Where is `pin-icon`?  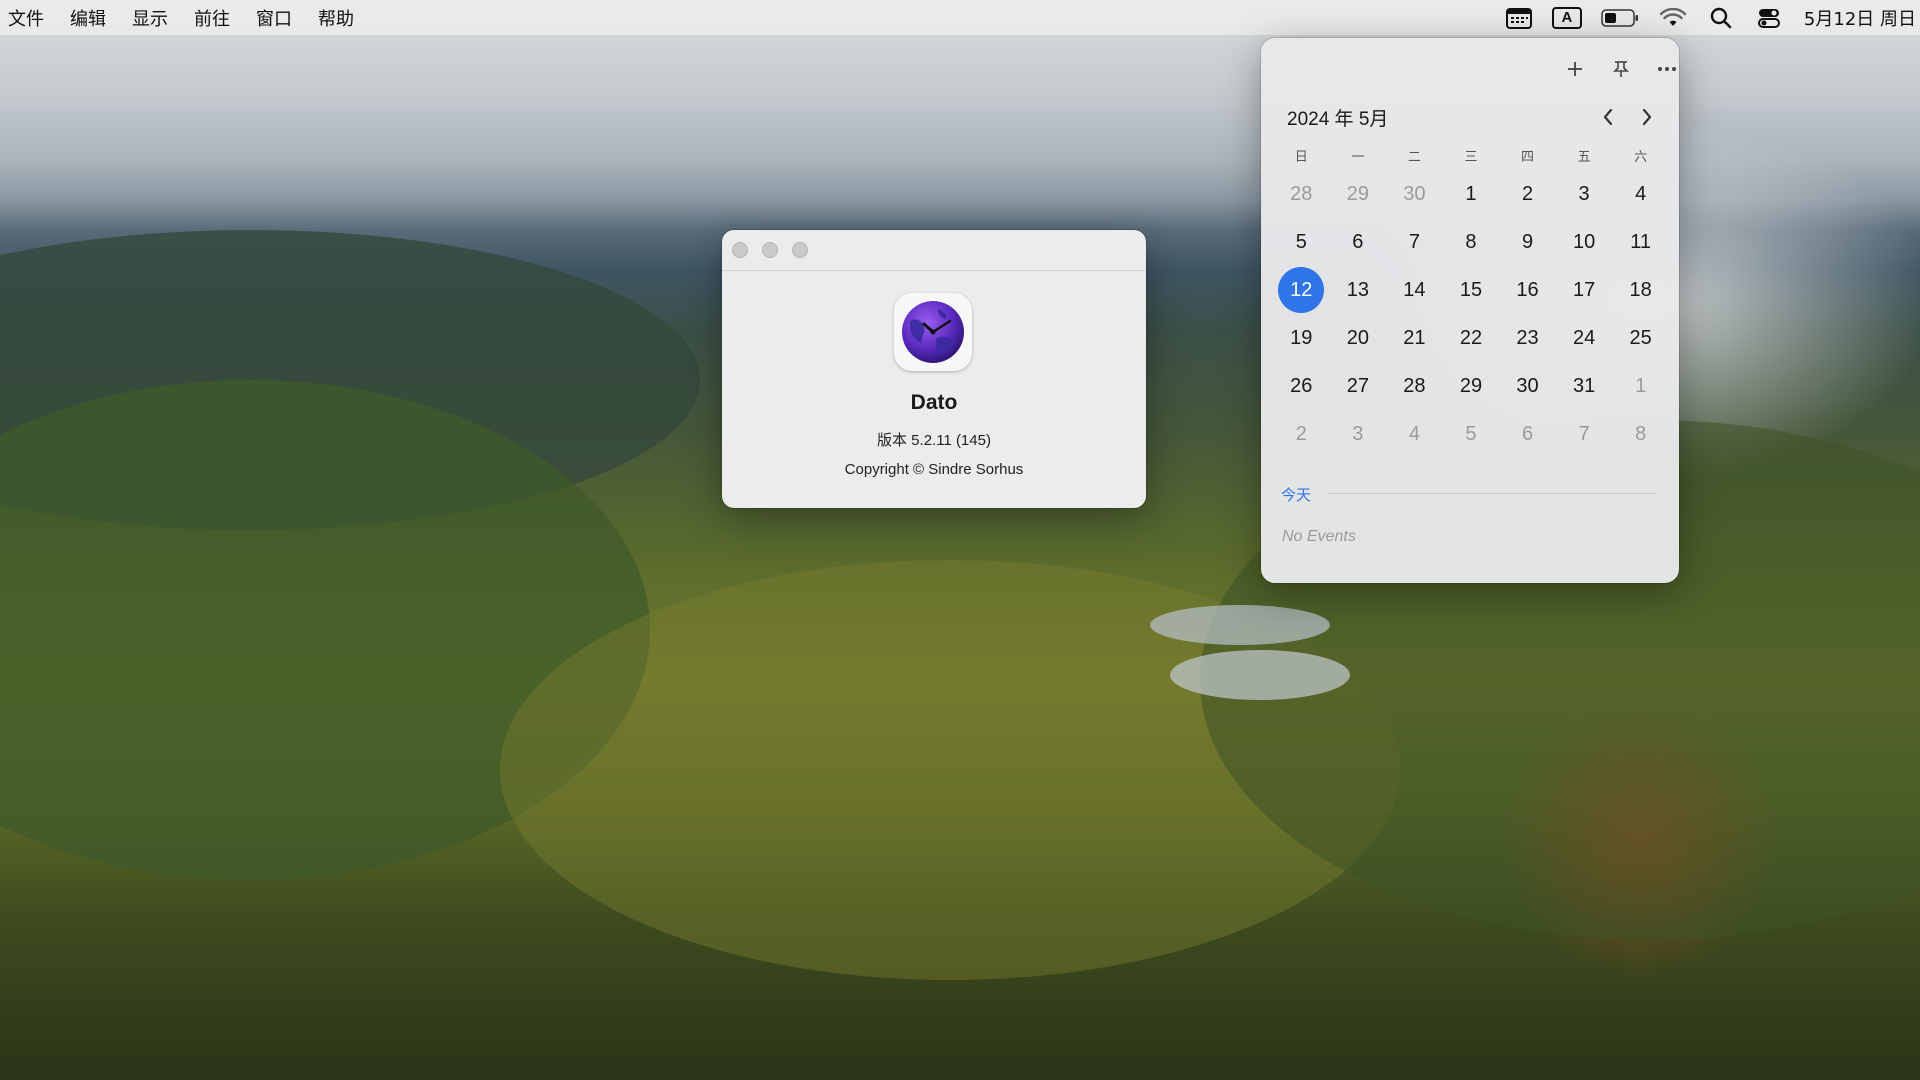 pin-icon is located at coordinates (1621, 69).